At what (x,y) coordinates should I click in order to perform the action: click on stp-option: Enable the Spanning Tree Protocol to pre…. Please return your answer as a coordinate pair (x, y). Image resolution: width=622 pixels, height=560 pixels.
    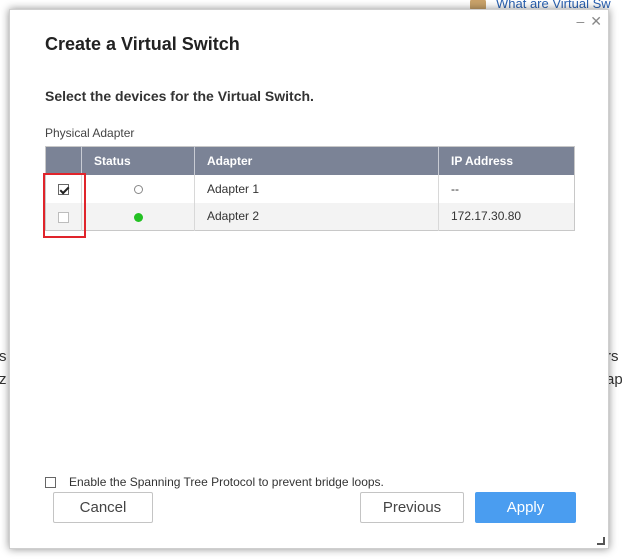
    Looking at the image, I should click on (214, 482).